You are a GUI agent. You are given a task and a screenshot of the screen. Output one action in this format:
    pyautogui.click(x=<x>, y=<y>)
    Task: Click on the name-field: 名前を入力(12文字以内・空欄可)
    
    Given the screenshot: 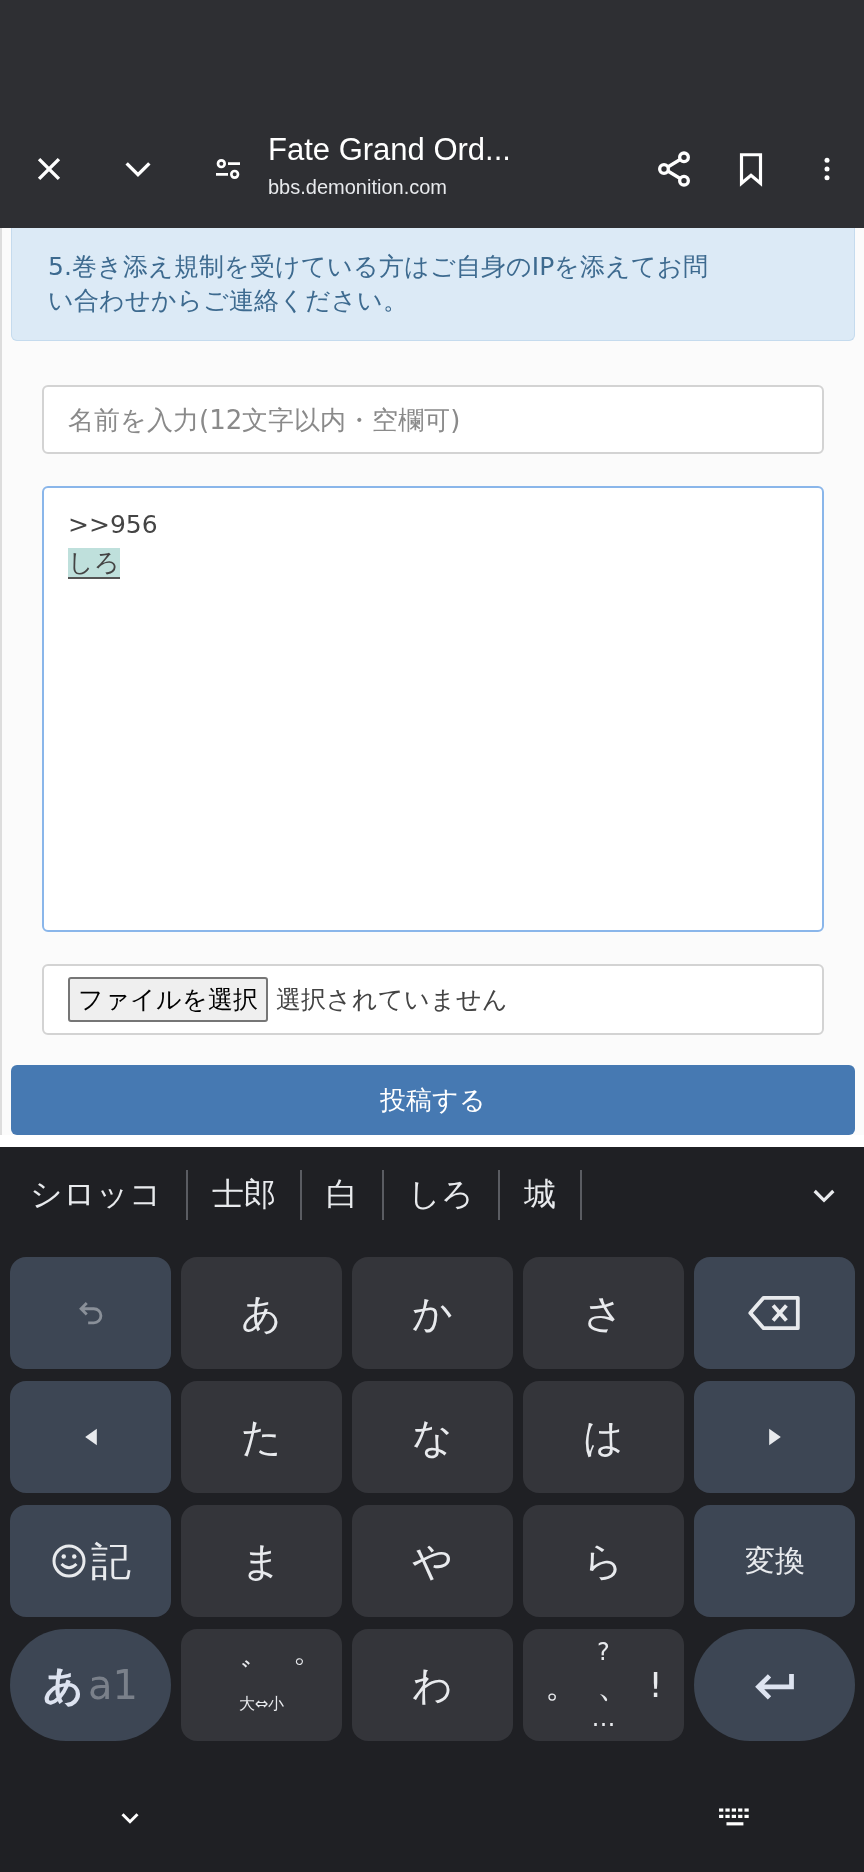 What is the action you would take?
    pyautogui.click(x=433, y=419)
    